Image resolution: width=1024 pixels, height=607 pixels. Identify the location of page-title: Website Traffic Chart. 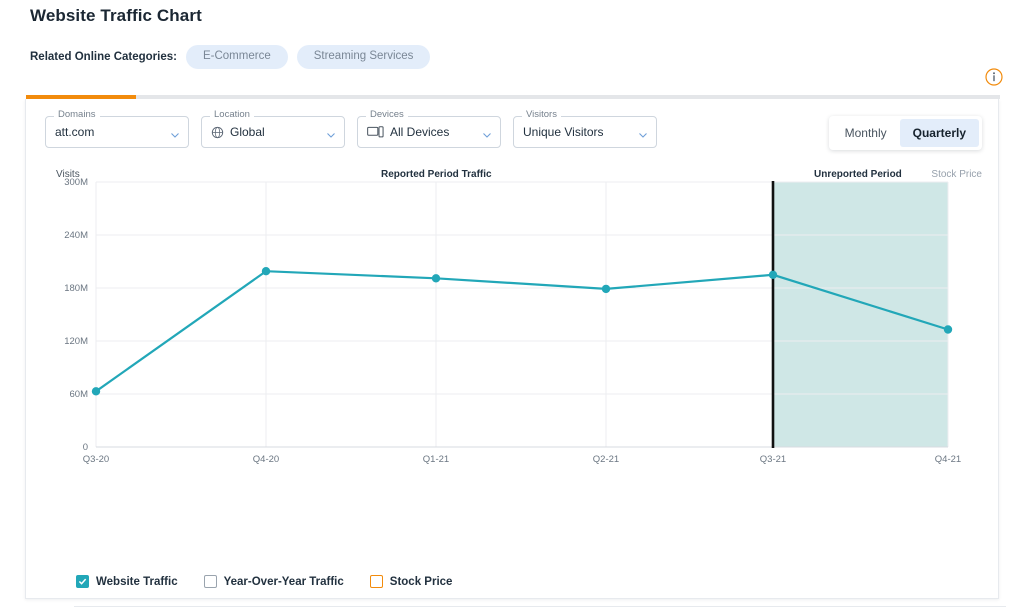
(116, 15).